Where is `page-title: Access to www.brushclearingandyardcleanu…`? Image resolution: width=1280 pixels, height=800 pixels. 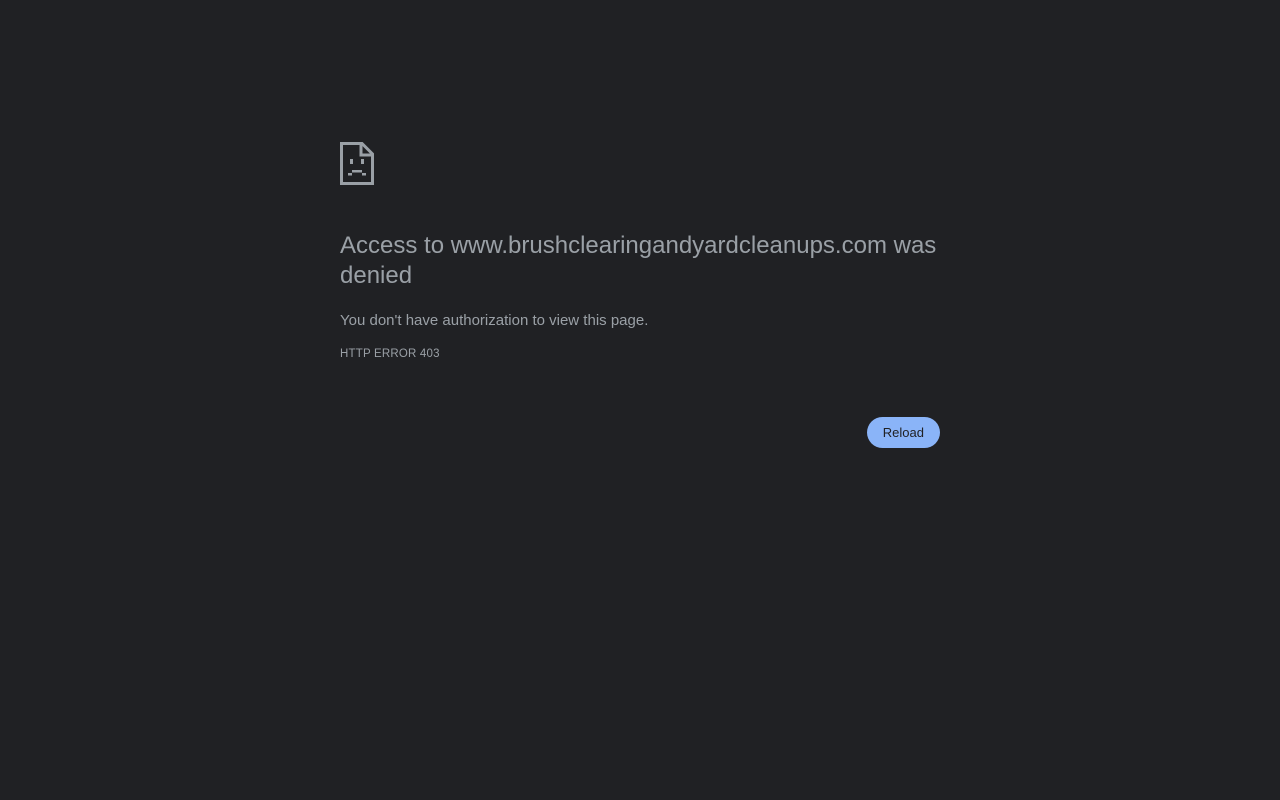 page-title: Access to www.brushclearingandyardcleanu… is located at coordinates (638, 260).